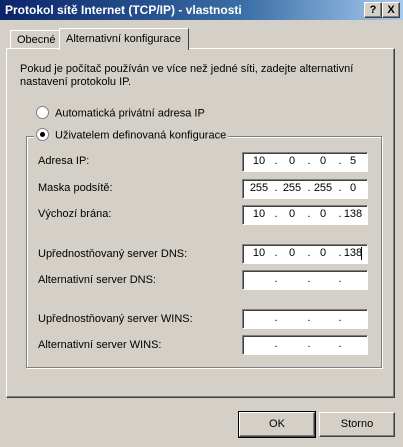  I want to click on label-preferred-wins: Upřednostňovaný server WINS:, so click(115, 319).